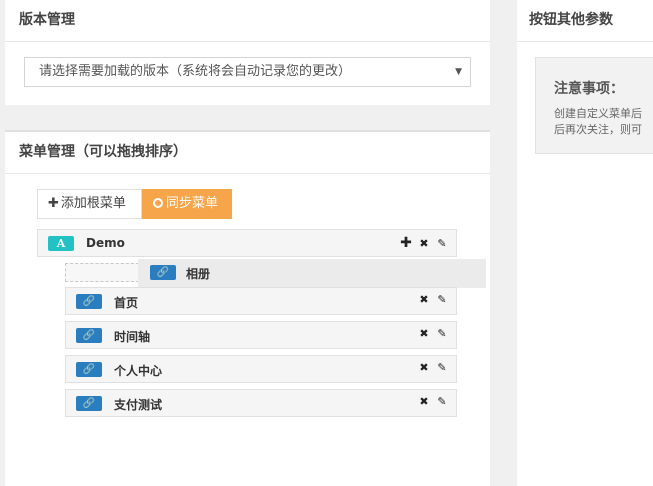  What do you see at coordinates (261, 301) in the screenshot?
I see `menu-item-child: 🔗 首页 ✖ ✎` at bounding box center [261, 301].